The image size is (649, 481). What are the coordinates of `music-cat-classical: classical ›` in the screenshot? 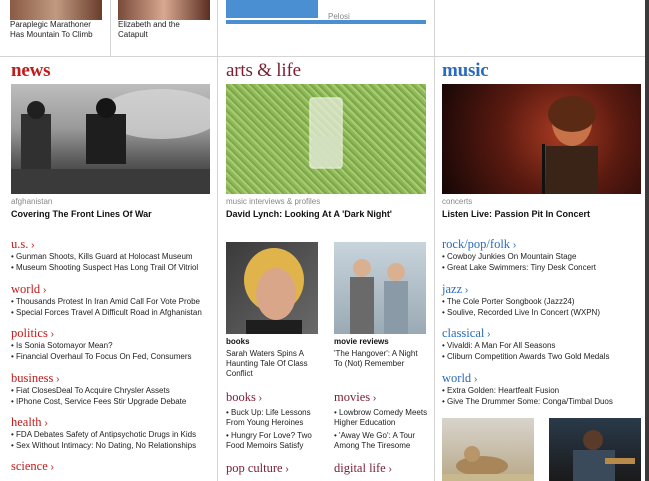 It's located at (466, 333).